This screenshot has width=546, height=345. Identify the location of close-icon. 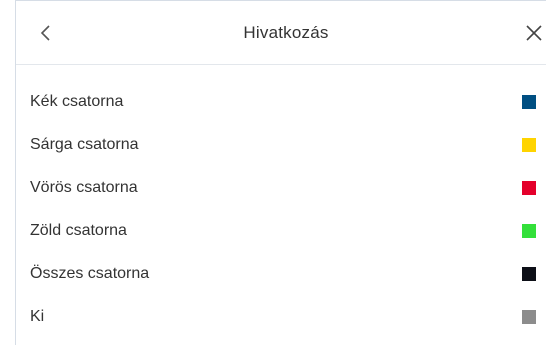
(534, 33).